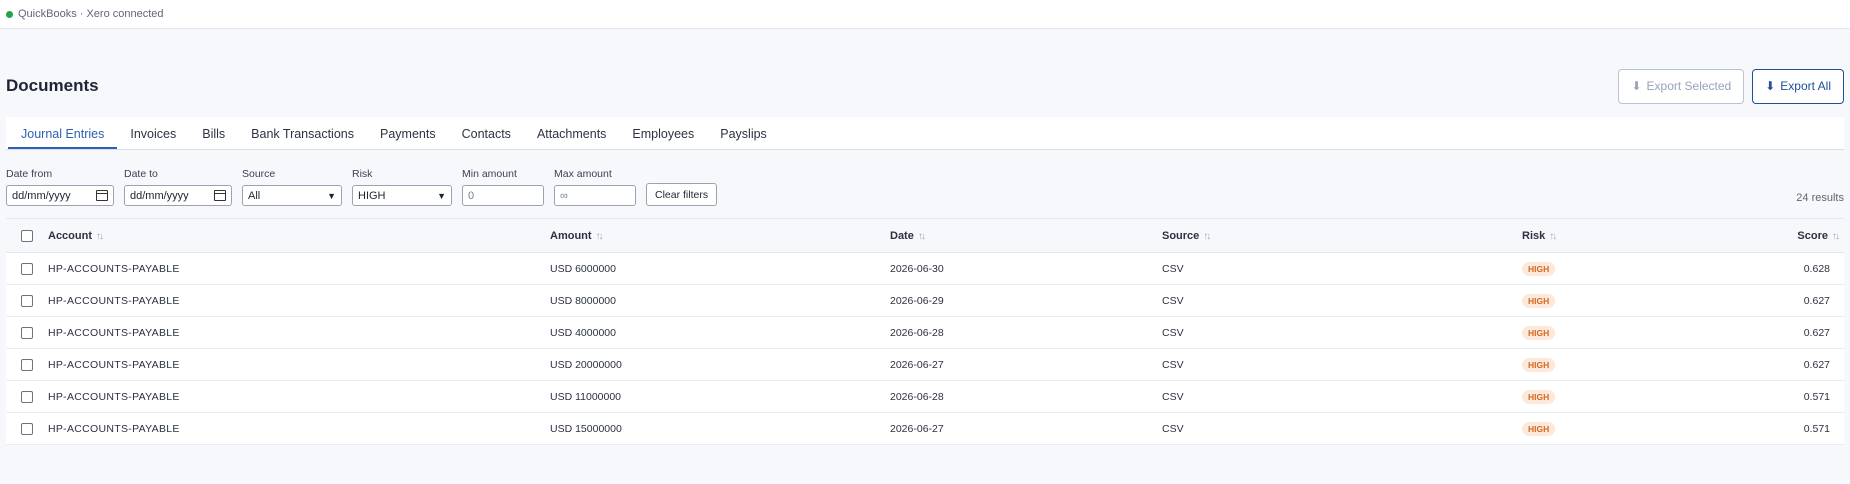 The height and width of the screenshot is (484, 1850). Describe the element at coordinates (486, 134) in the screenshot. I see `tab-contacts: Contacts` at that location.